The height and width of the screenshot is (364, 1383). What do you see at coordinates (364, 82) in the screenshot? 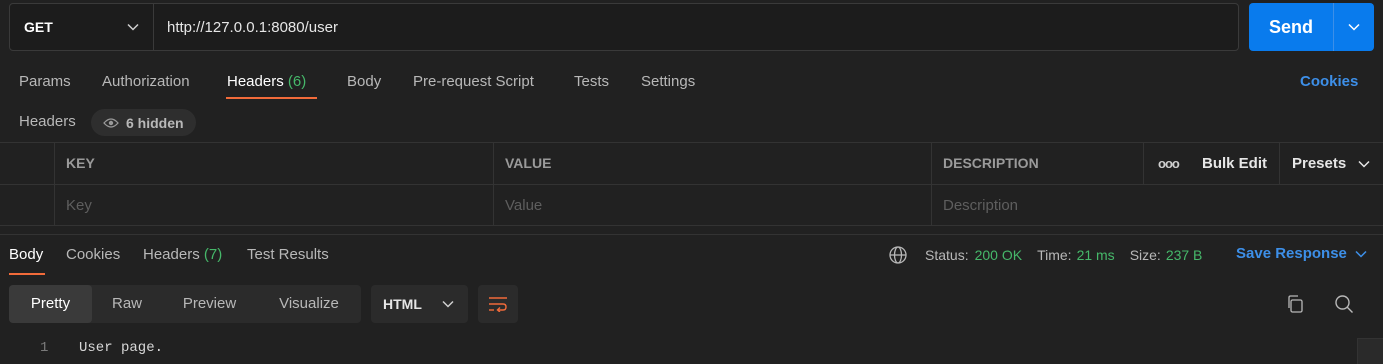
I see `tab-body: Body` at bounding box center [364, 82].